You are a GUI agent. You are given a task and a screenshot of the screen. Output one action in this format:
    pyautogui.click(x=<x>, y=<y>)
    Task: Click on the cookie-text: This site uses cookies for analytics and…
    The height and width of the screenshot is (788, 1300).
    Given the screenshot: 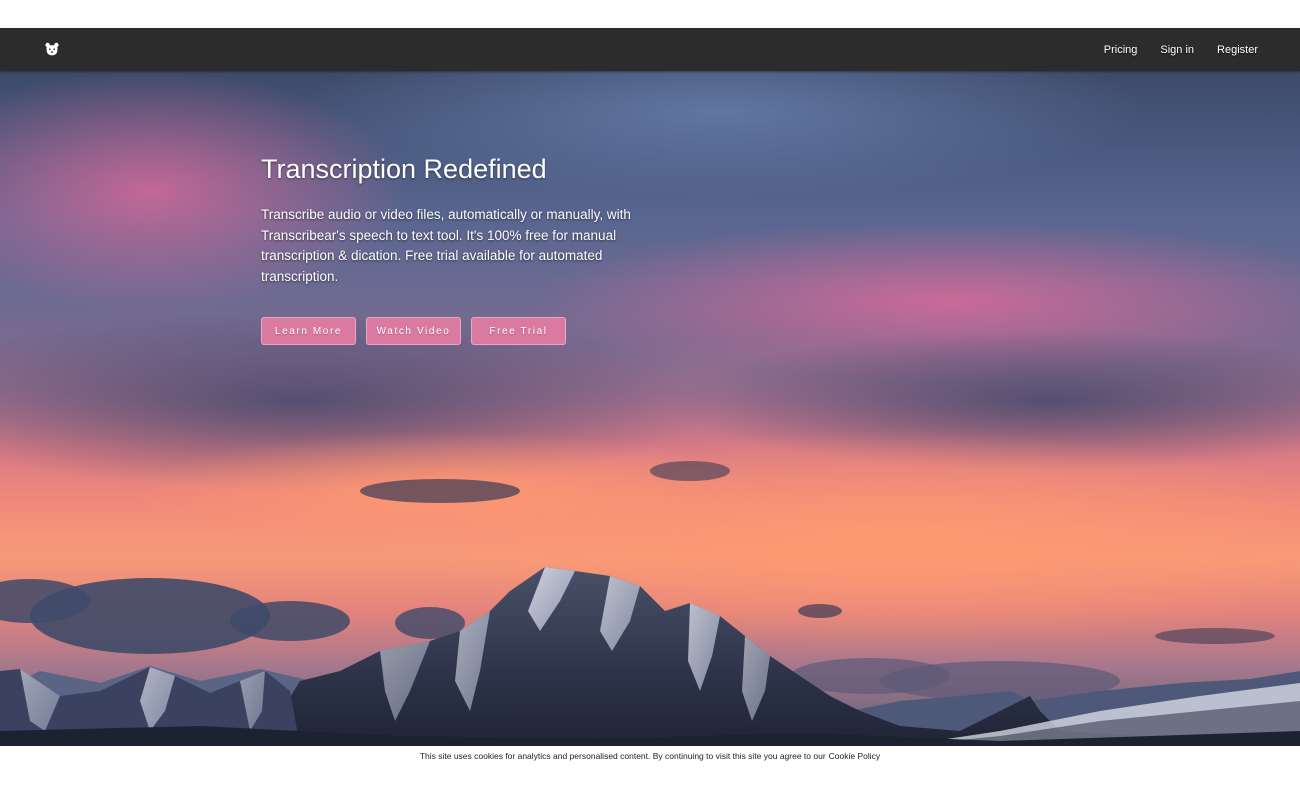 What is the action you would take?
    pyautogui.click(x=622, y=756)
    